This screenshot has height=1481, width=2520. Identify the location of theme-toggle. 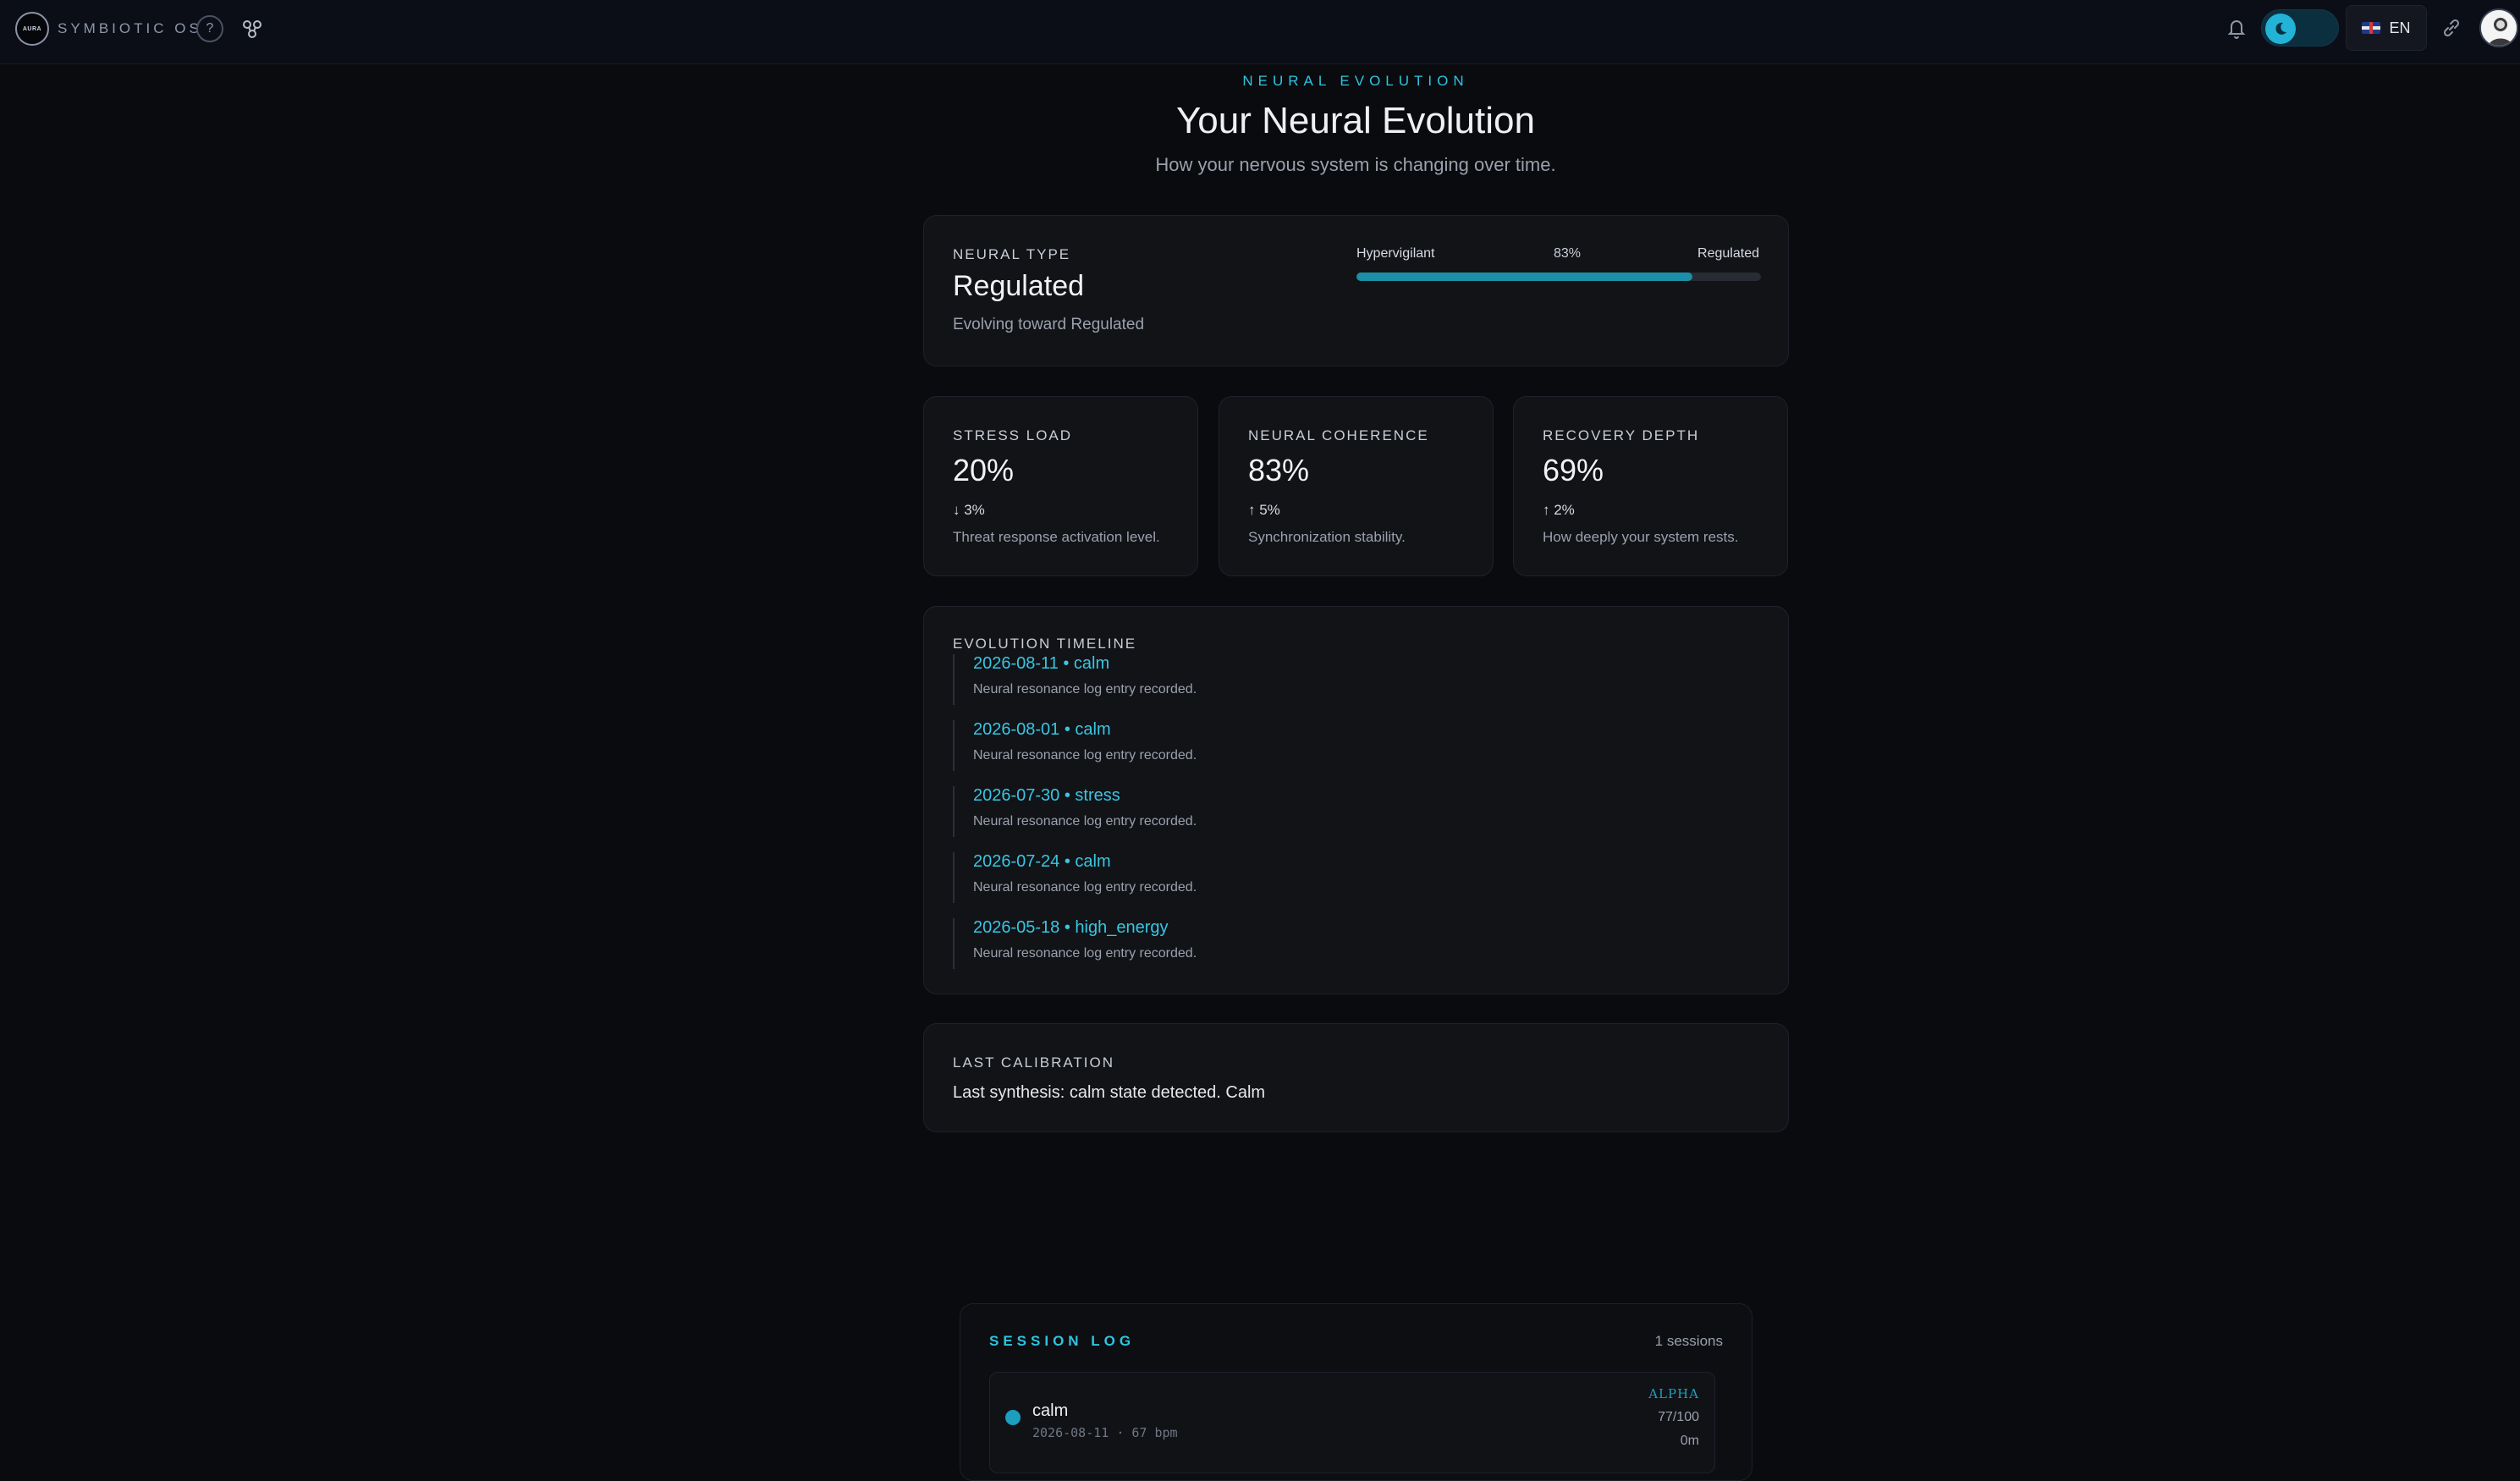
(2300, 28).